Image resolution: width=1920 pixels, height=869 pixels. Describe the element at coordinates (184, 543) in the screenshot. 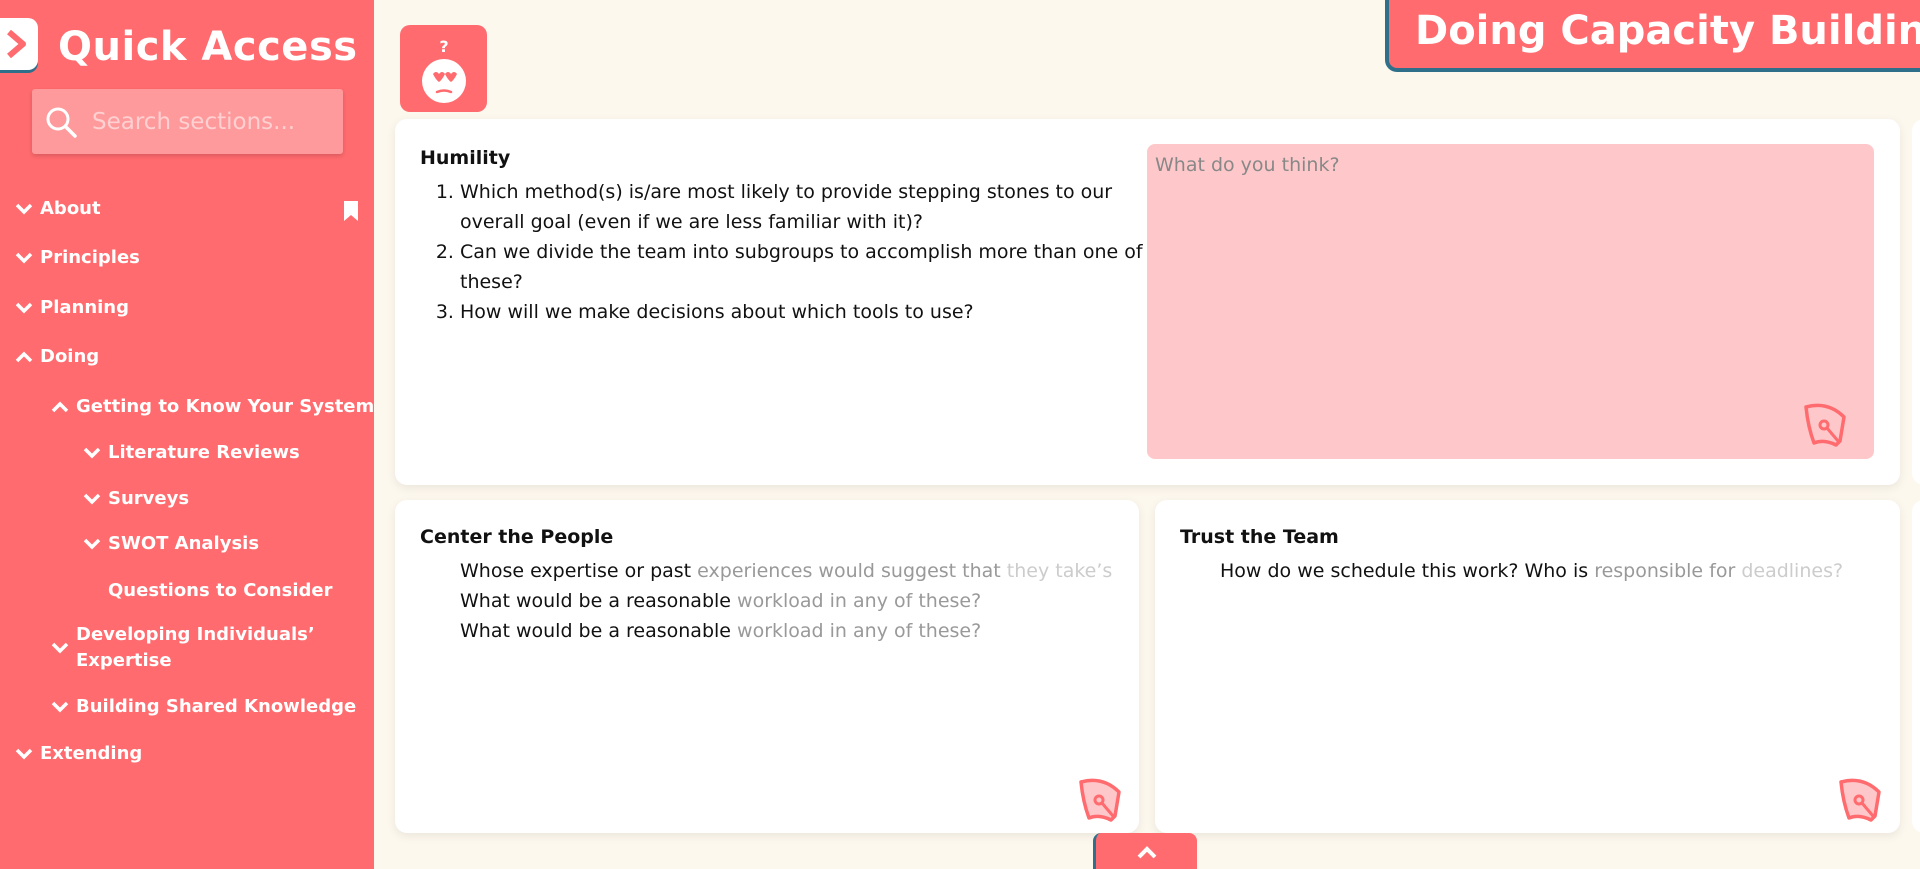

I see `sidebar-item-label: SWOT Analysis` at that location.